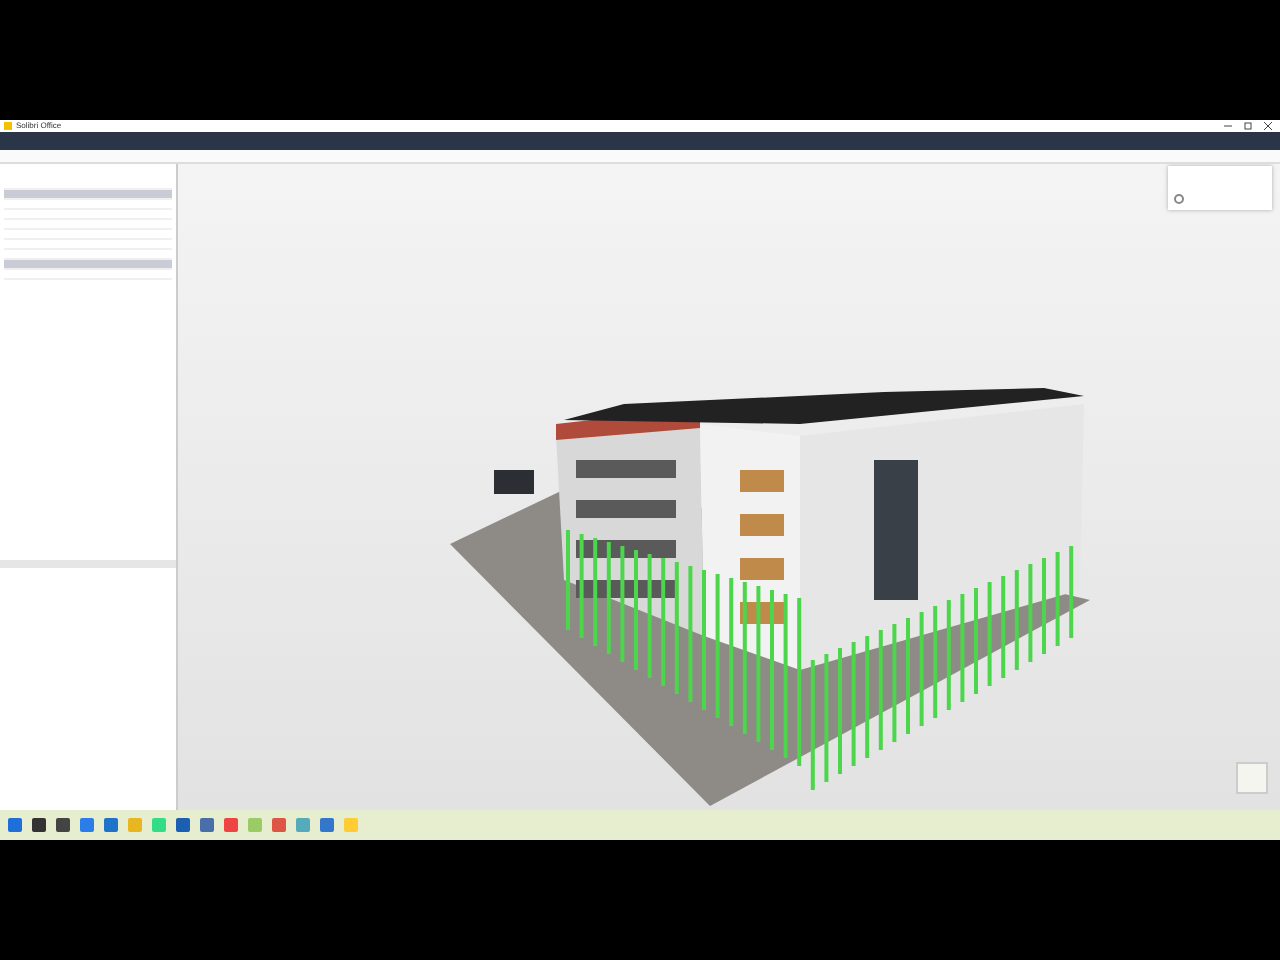  I want to click on checkbox, so click(1179, 199).